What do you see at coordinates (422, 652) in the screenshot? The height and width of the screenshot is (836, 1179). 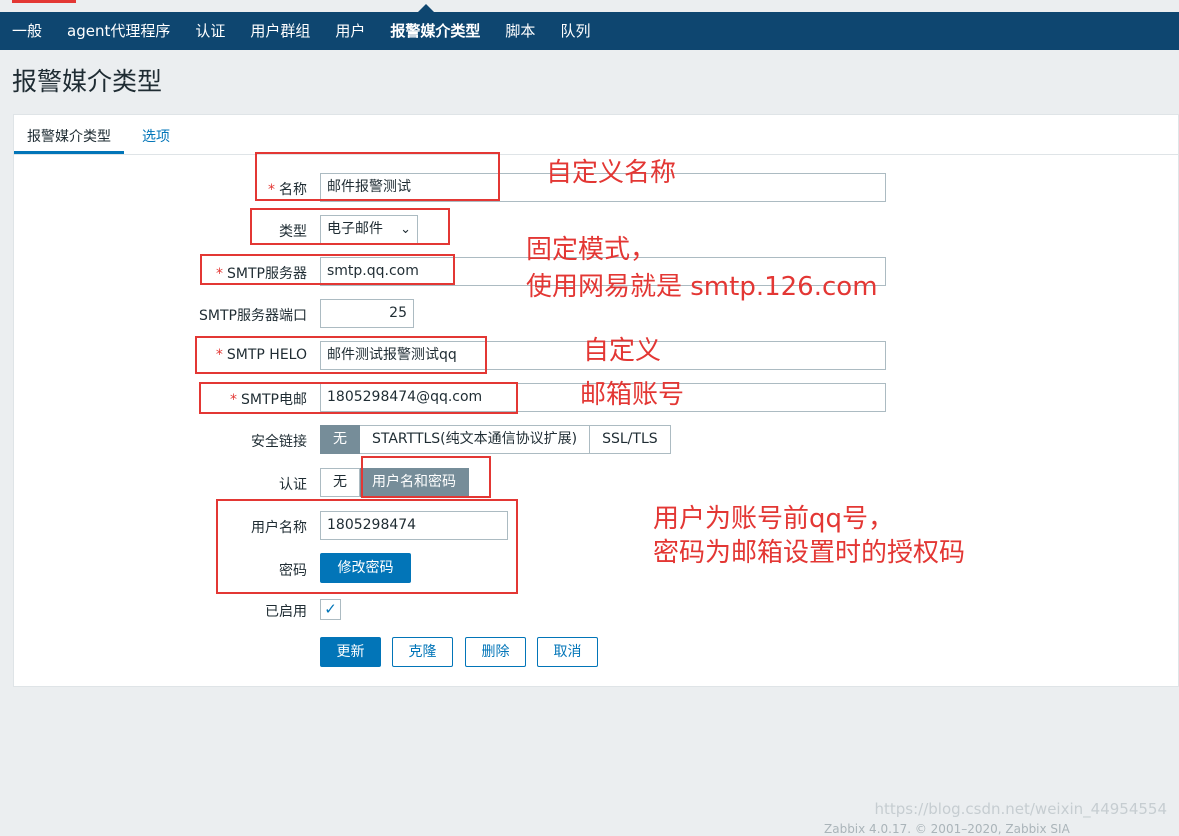 I see `clone-button: 克隆` at bounding box center [422, 652].